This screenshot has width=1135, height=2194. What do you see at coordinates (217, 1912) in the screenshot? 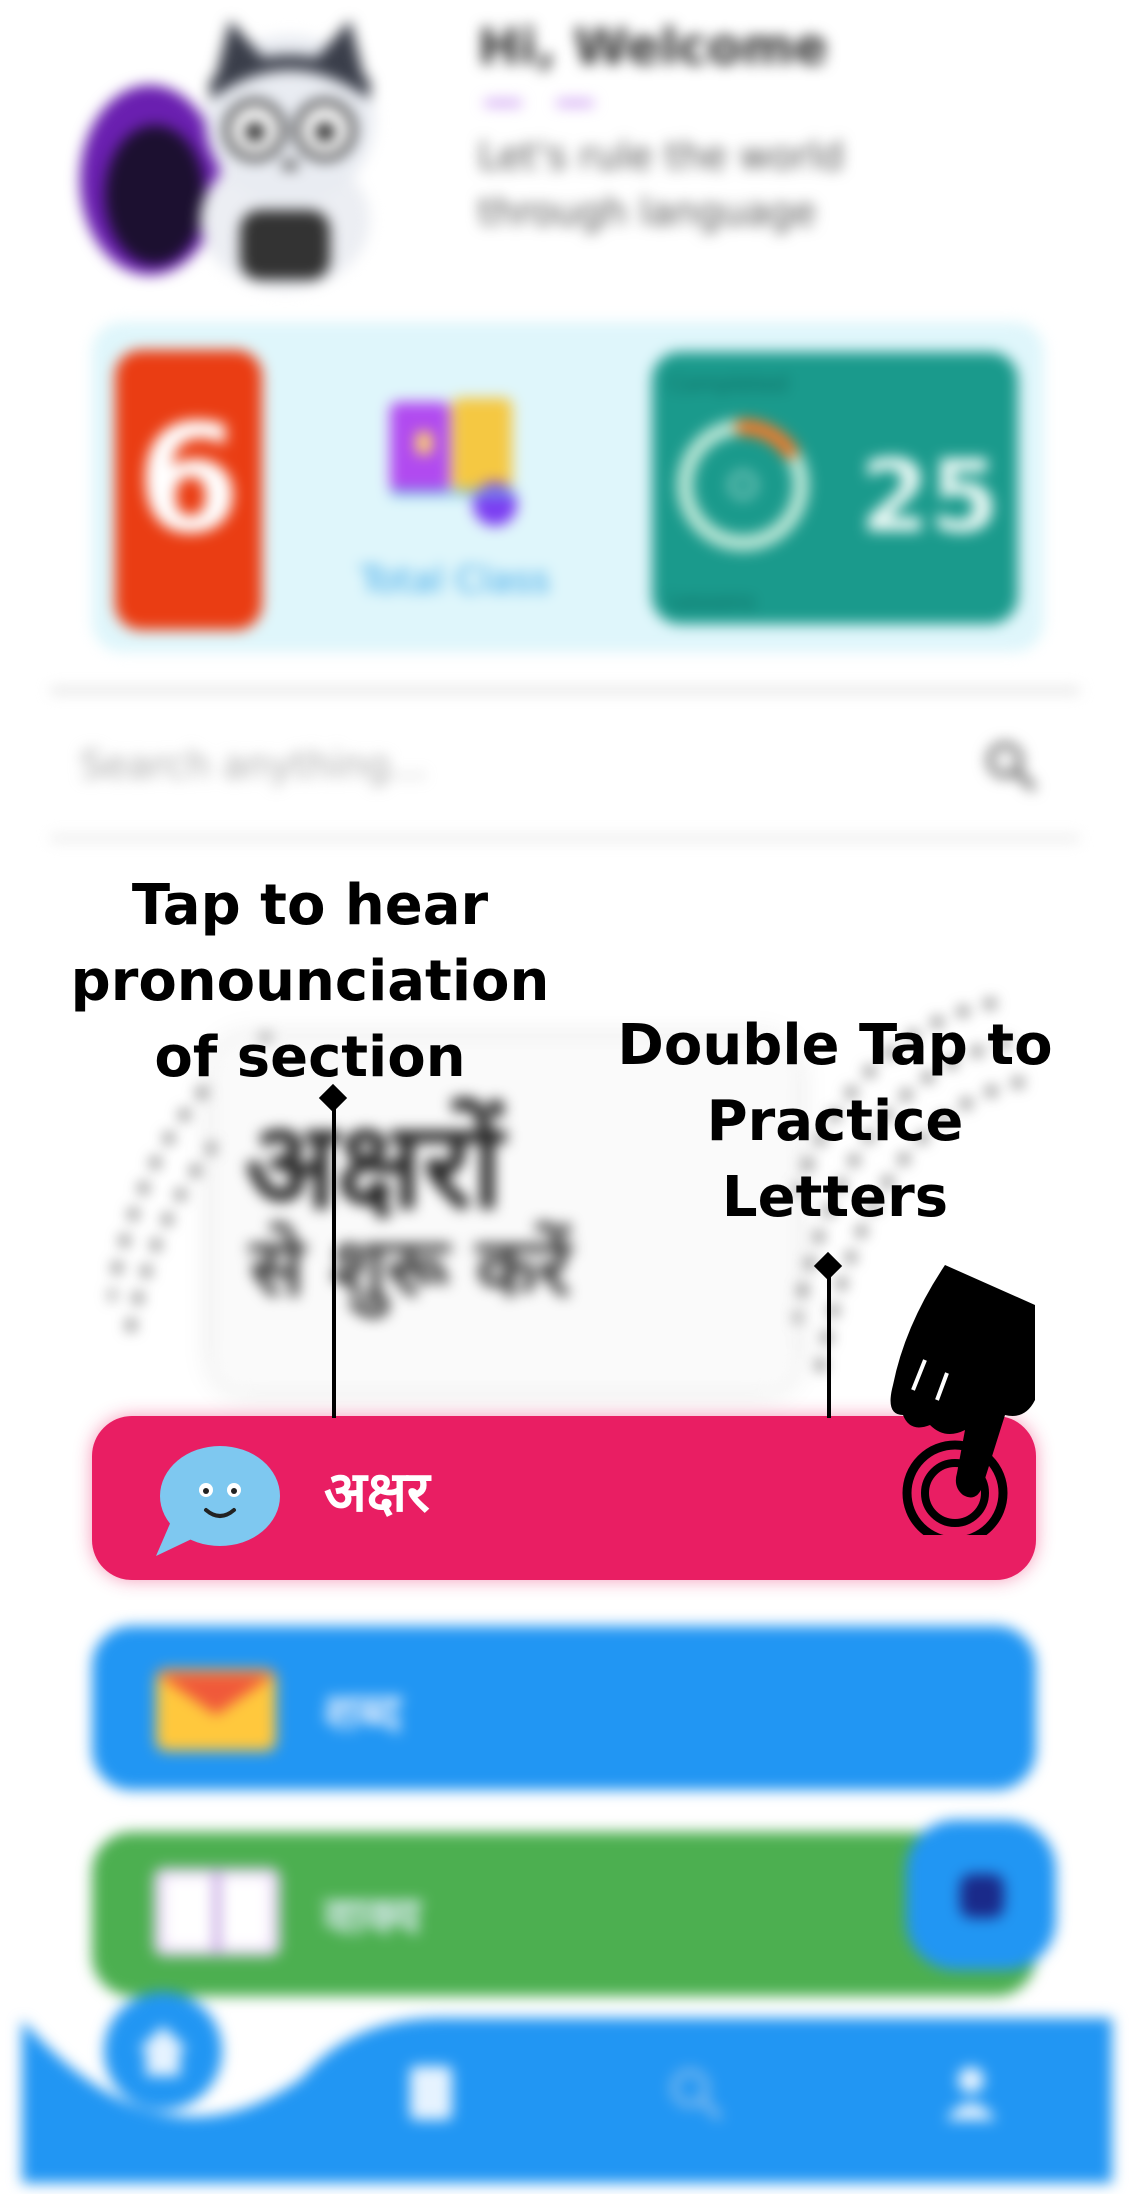
I see `open-book-icon` at bounding box center [217, 1912].